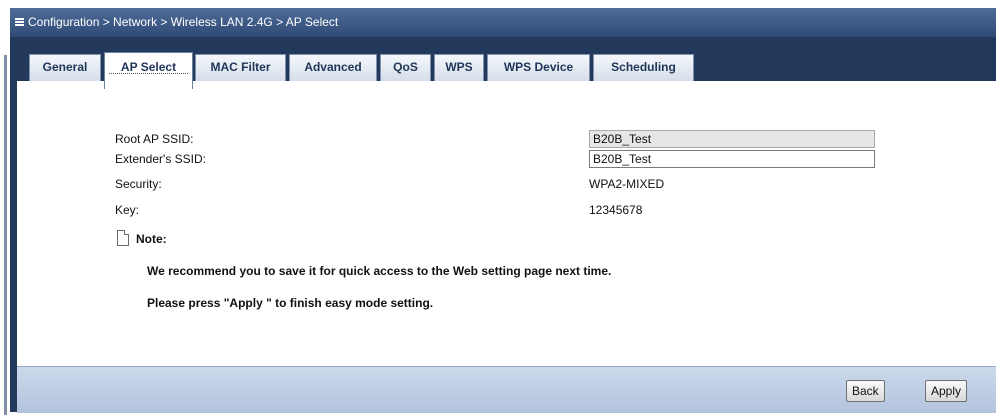 The height and width of the screenshot is (418, 996). I want to click on tab-qos: QoS, so click(405, 67).